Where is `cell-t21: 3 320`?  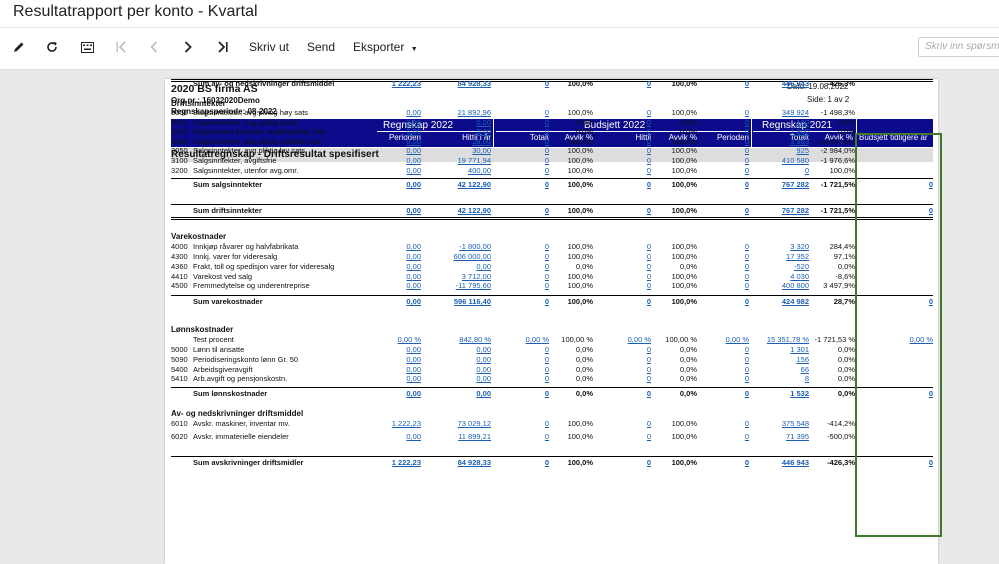
cell-t21: 3 320 is located at coordinates (785, 247).